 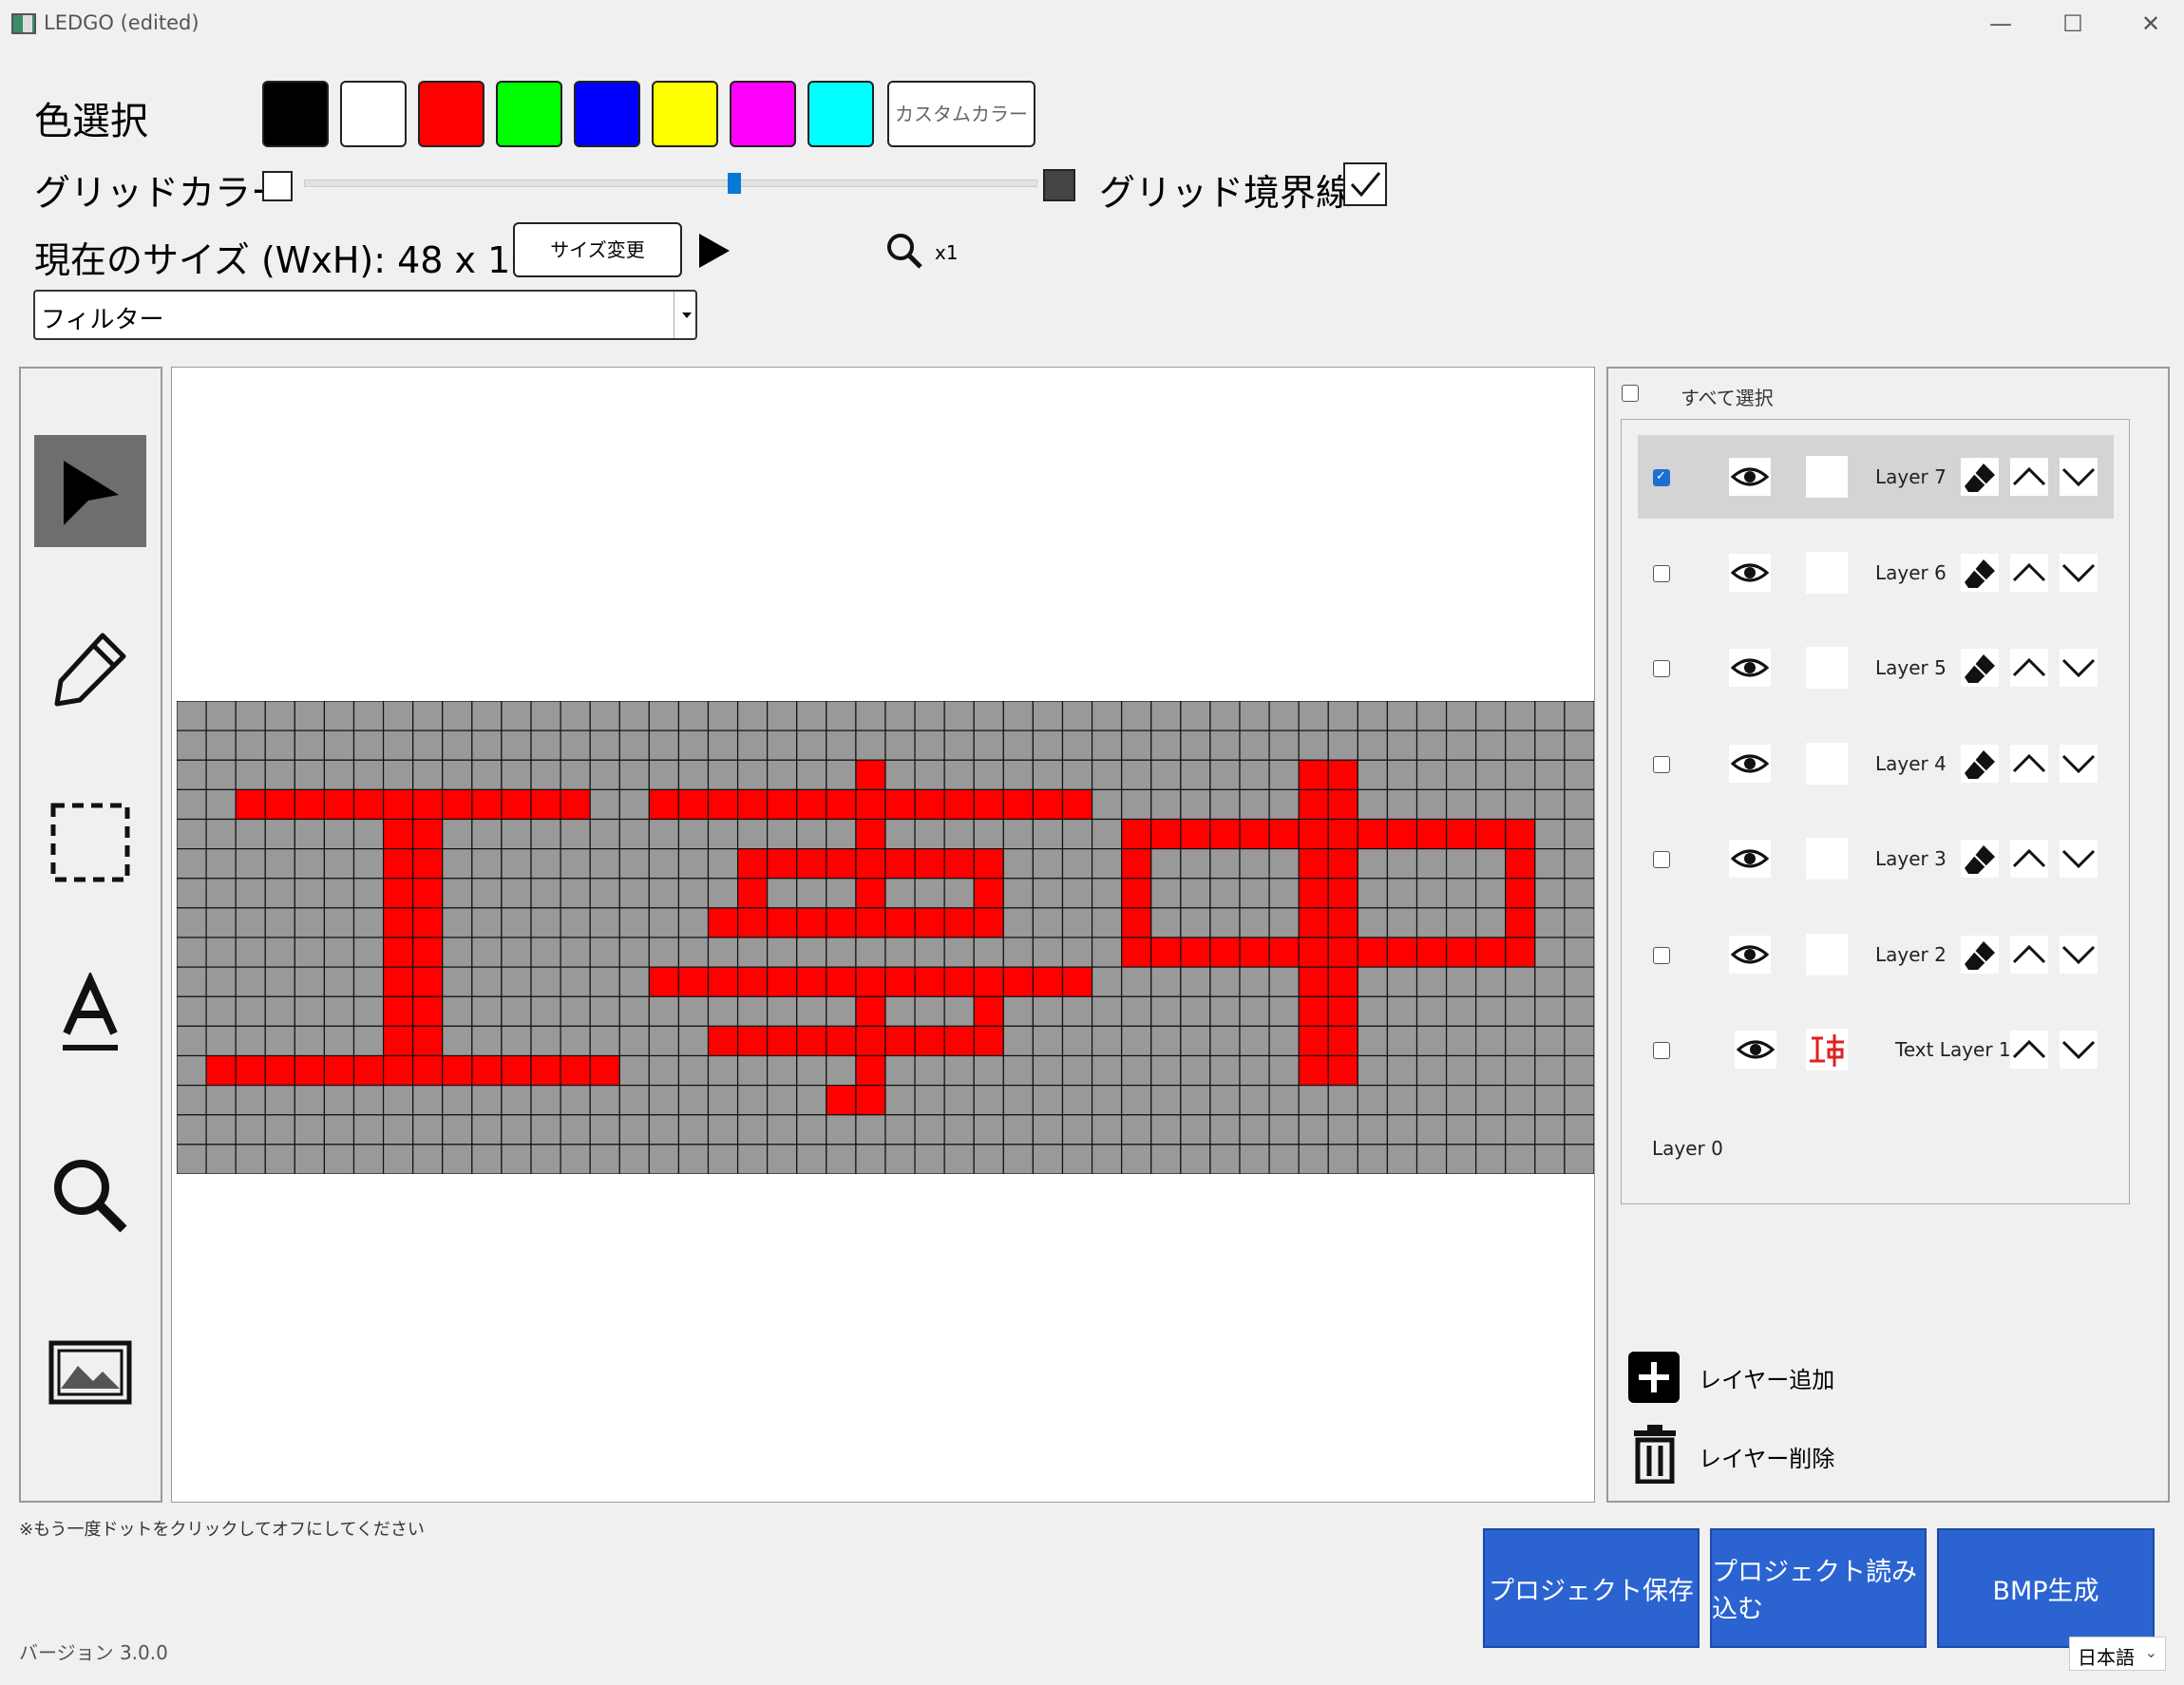 What do you see at coordinates (365, 315) in the screenshot?
I see `filter-dropdown: フィルター` at bounding box center [365, 315].